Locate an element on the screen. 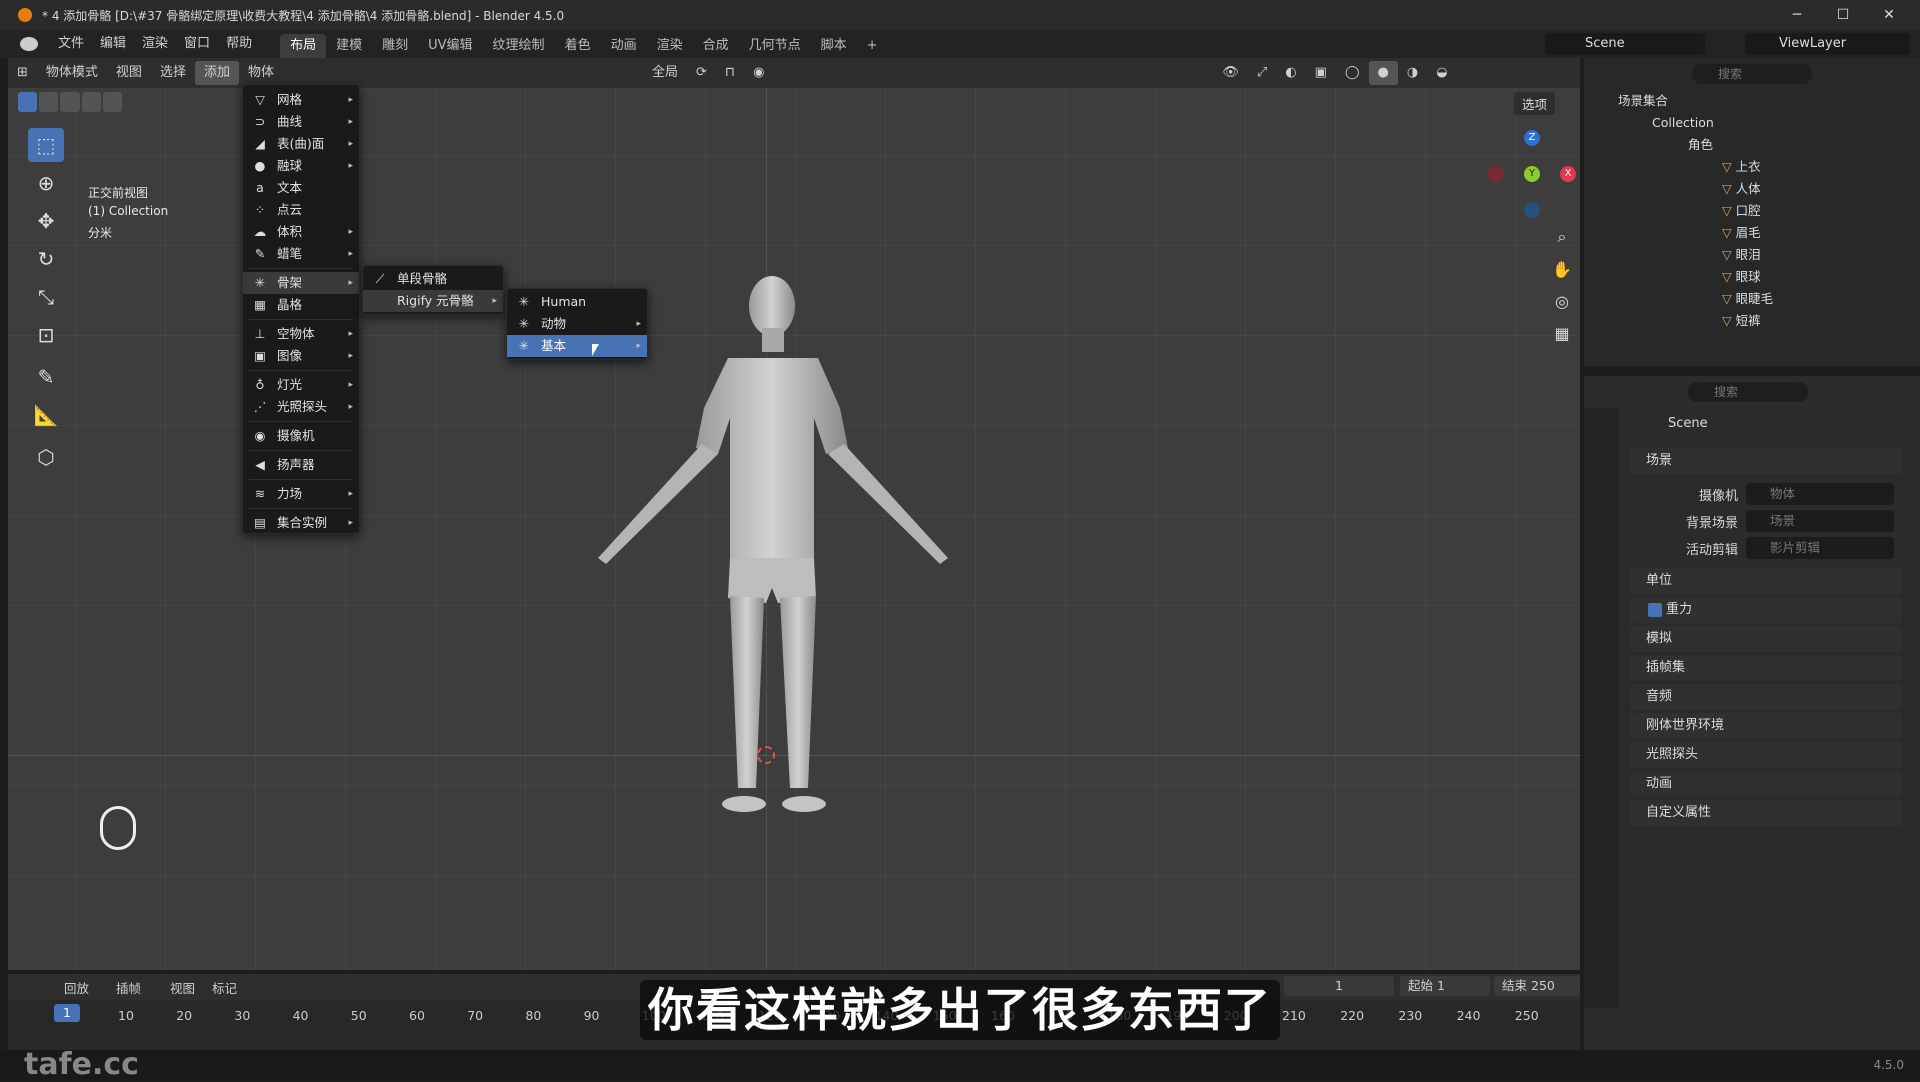  panel-keying-sets: 插帧集 is located at coordinates (1766, 668).